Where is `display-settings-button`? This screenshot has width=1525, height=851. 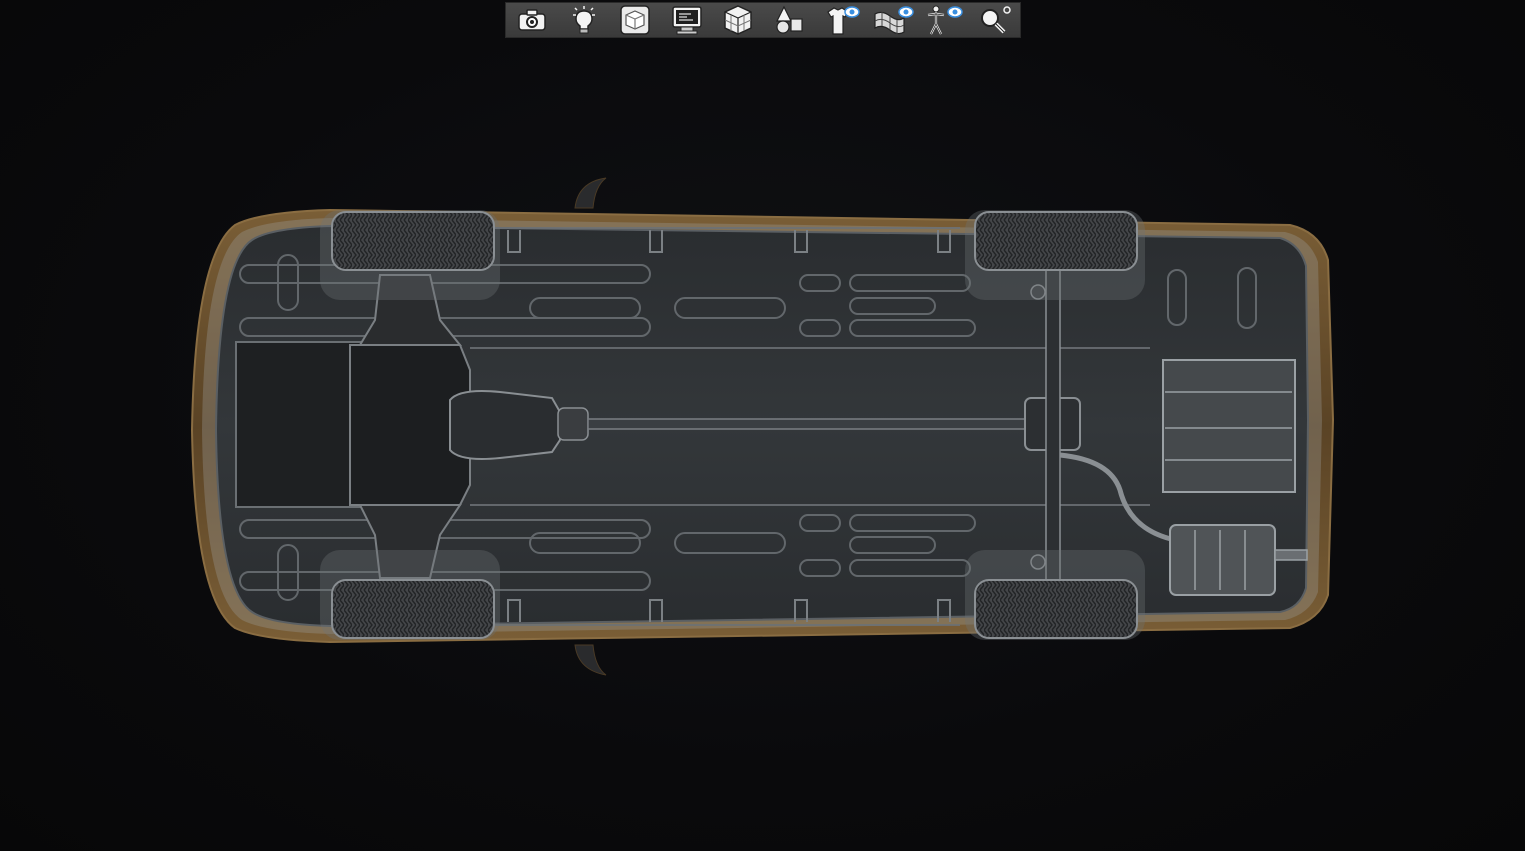
display-settings-button is located at coordinates (687, 20).